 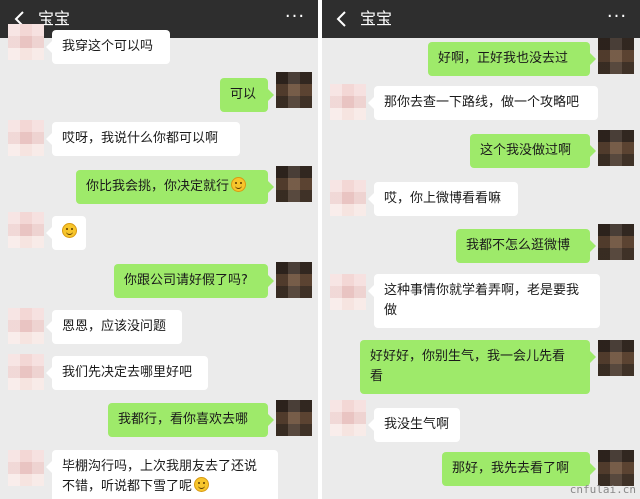 What do you see at coordinates (247, 95) in the screenshot?
I see `outgoing-message: 可以` at bounding box center [247, 95].